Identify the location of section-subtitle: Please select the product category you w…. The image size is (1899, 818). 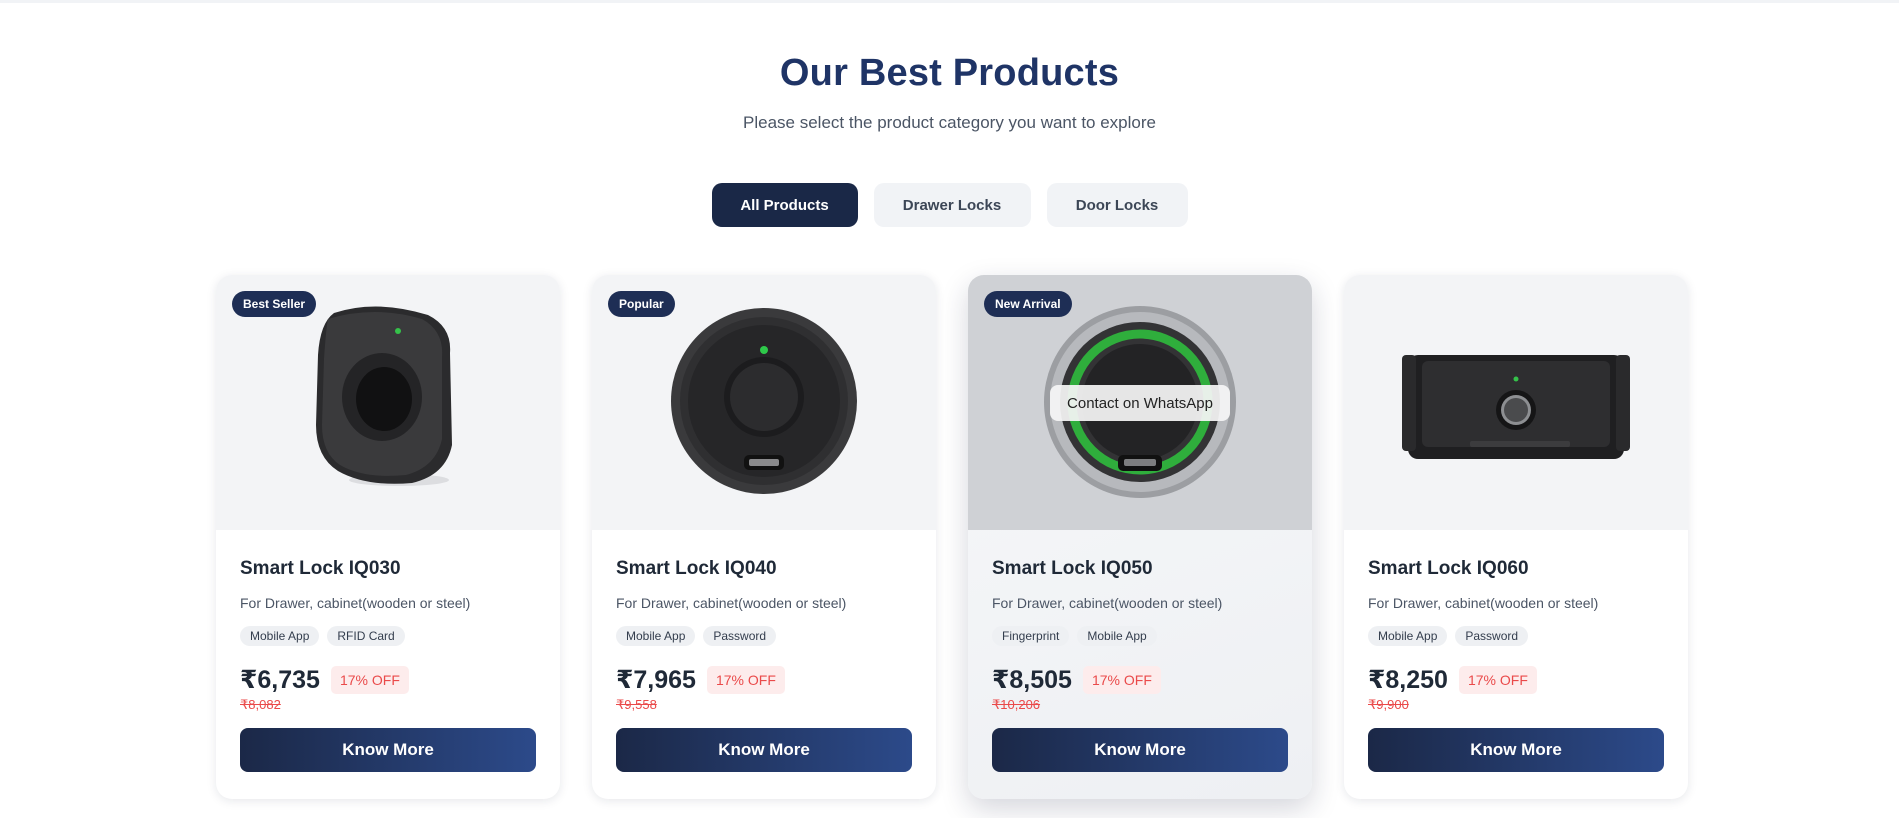
(949, 122).